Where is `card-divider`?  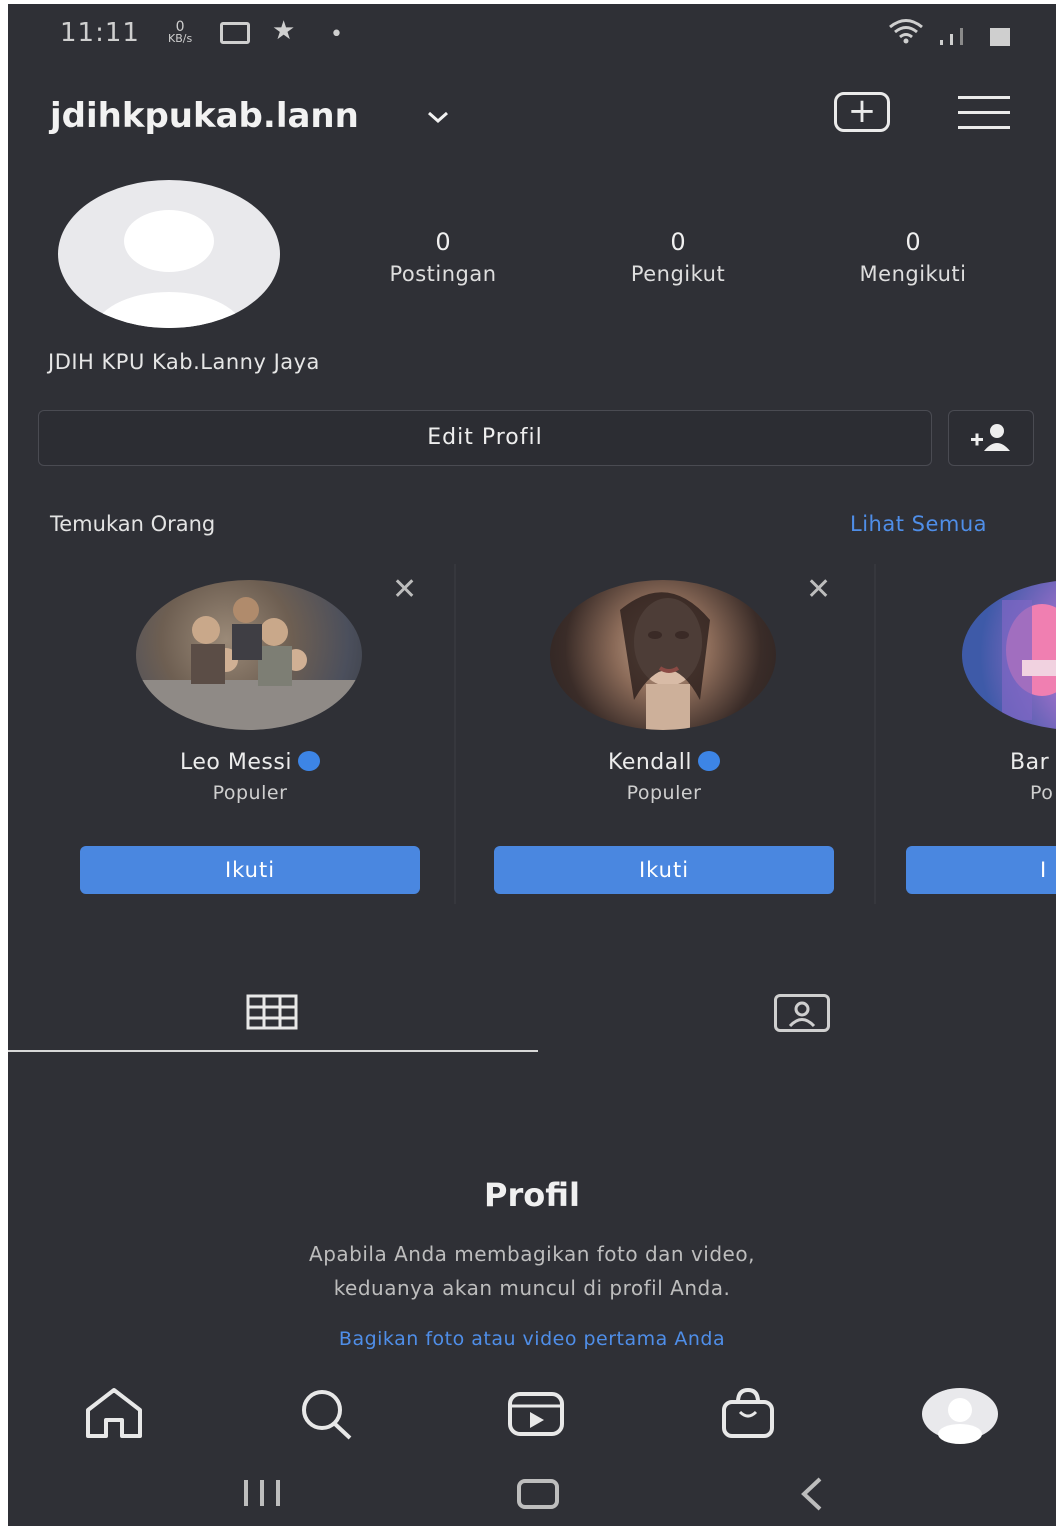
card-divider is located at coordinates (455, 734).